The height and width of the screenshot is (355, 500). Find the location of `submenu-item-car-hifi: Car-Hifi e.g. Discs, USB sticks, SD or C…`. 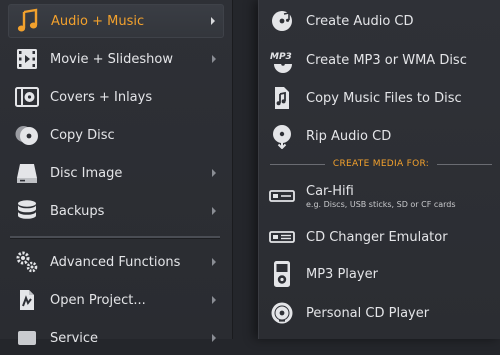

submenu-item-car-hifi: Car-Hifi e.g. Discs, USB sticks, SD or C… is located at coordinates (381, 196).